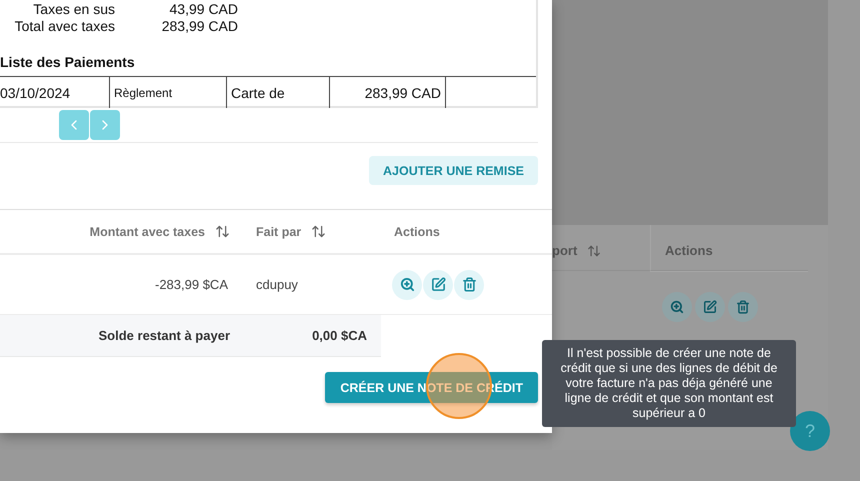 This screenshot has height=481, width=860. What do you see at coordinates (164, 336) in the screenshot?
I see `balance-label: Solde restant à payer` at bounding box center [164, 336].